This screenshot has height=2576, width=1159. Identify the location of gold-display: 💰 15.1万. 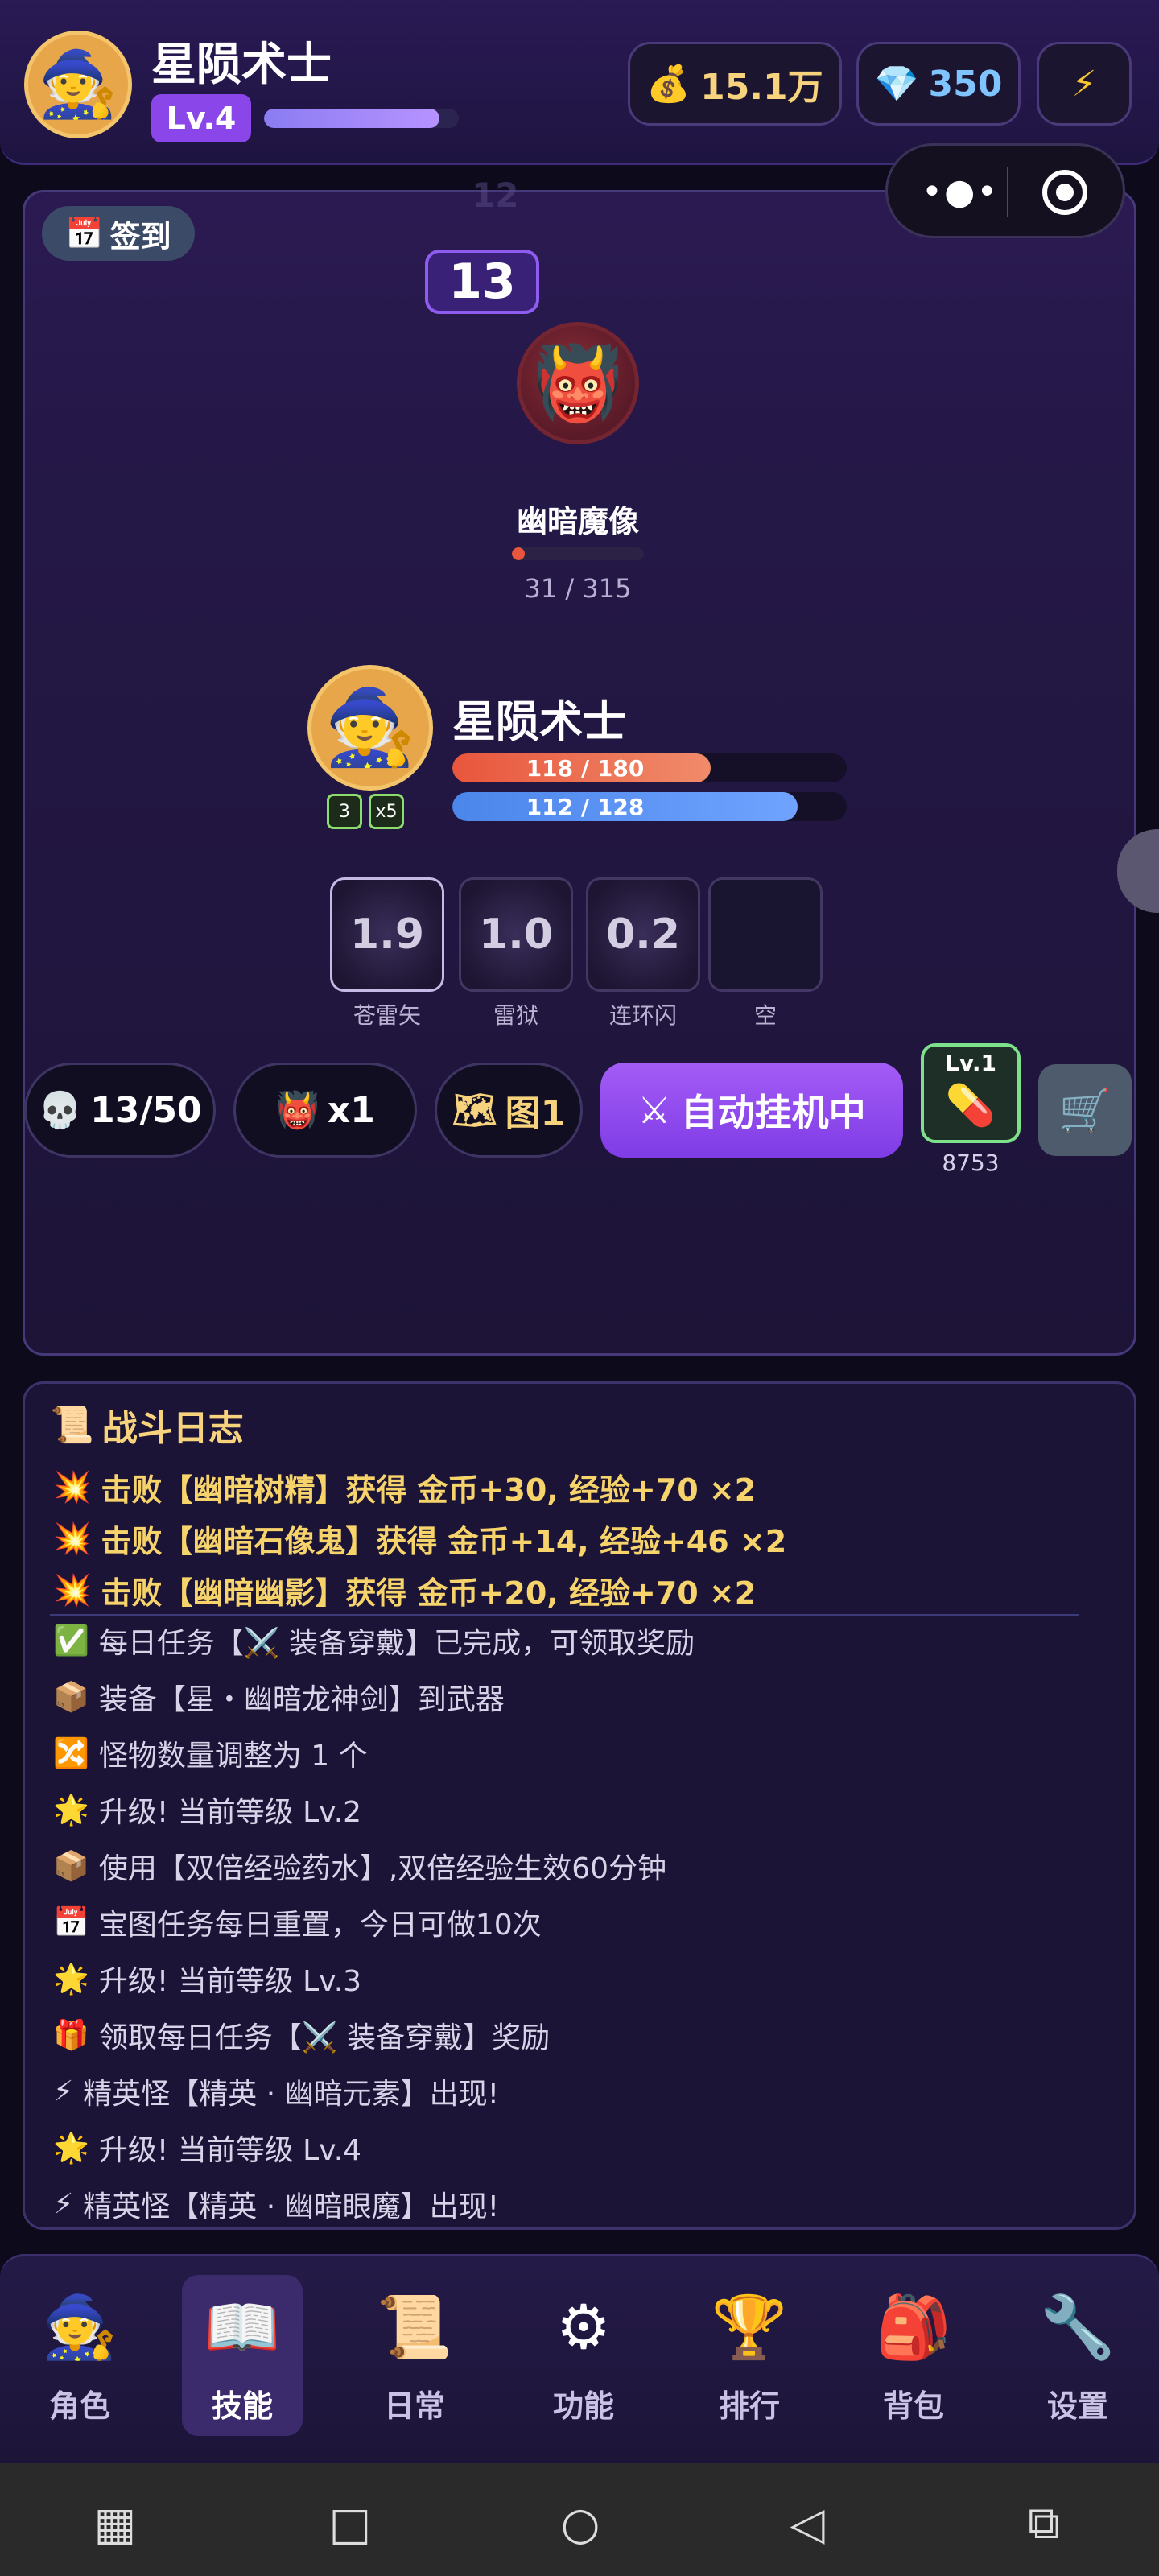
(735, 84).